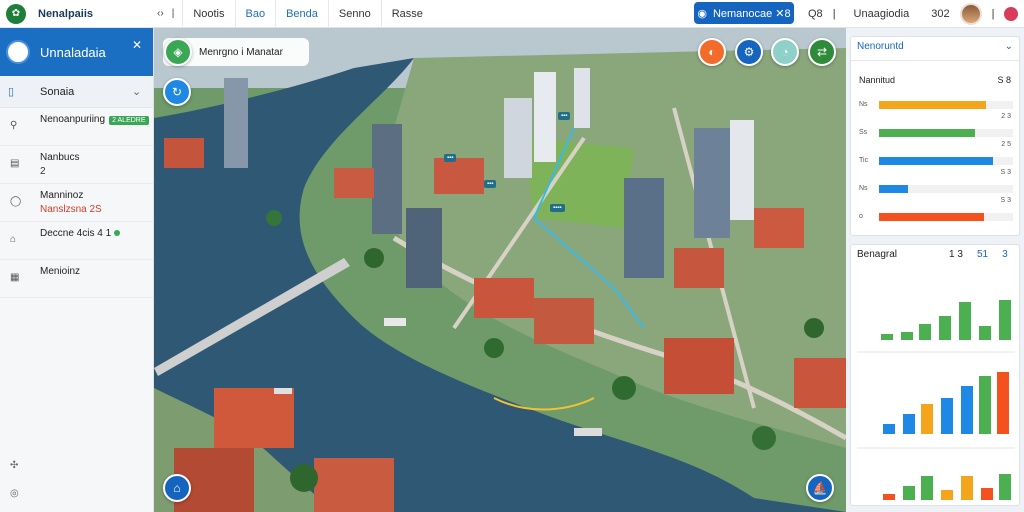 The image size is (1024, 512). Describe the element at coordinates (73, 52) in the screenshot. I see `sidebar-title: Unnaladaia` at that location.